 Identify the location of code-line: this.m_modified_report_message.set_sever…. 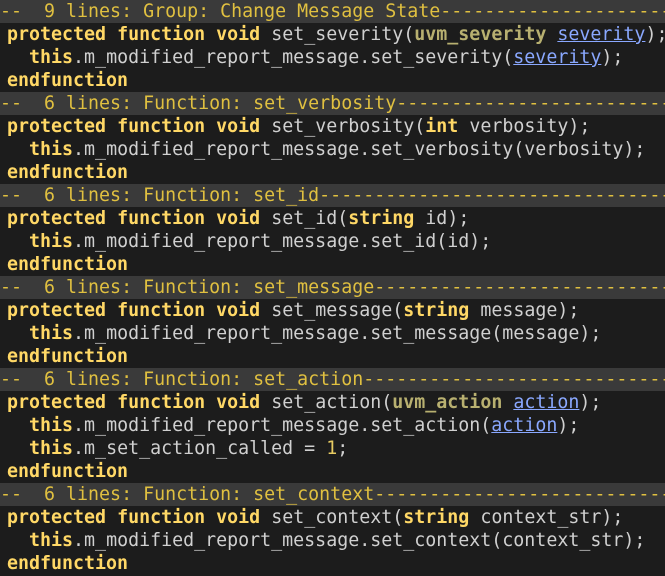
(332, 57).